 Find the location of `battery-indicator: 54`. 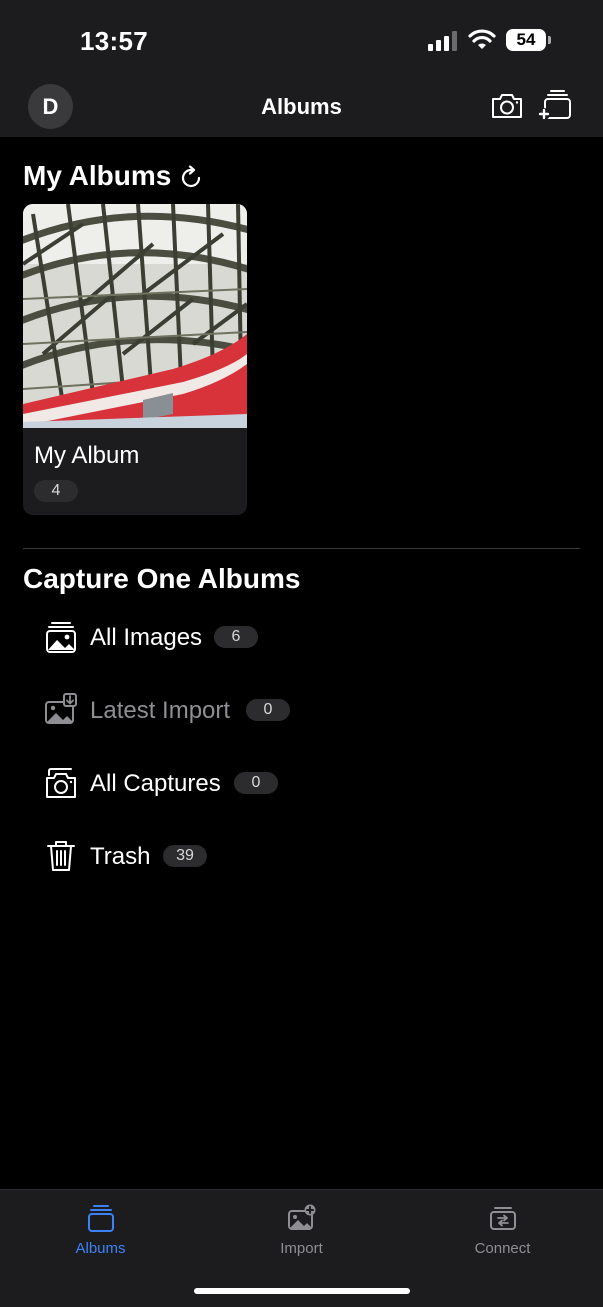

battery-indicator: 54 is located at coordinates (529, 41).